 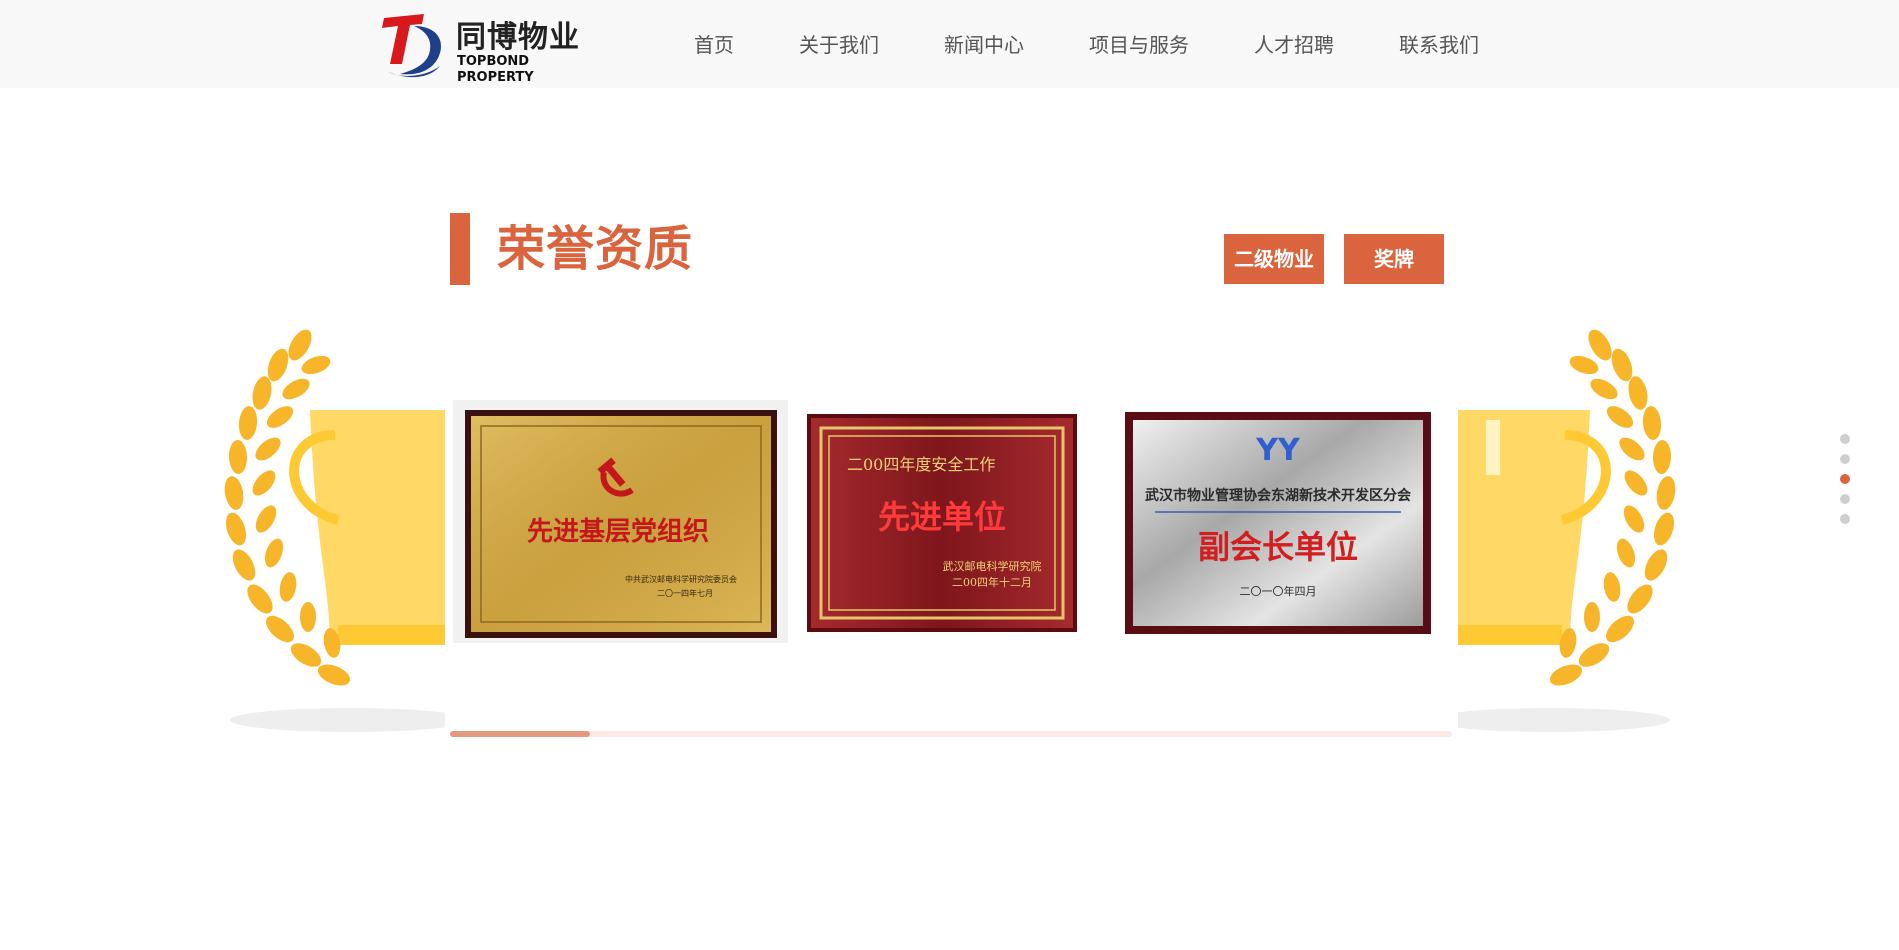 I want to click on plaque-gold: 先进基层党组织 中共武汉邮电科学研究院委员会 二〇一四年七月, so click(x=621, y=524).